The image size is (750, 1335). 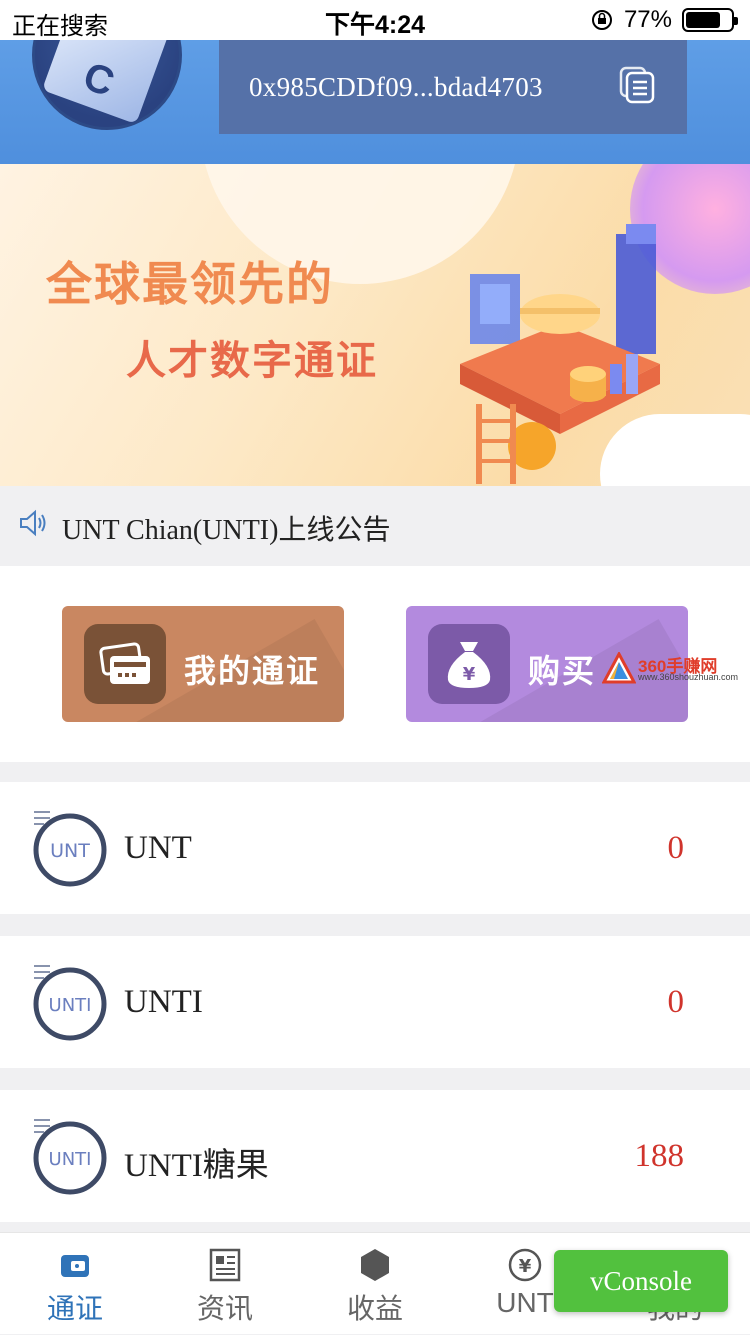 I want to click on my-token-button: 我的通证, so click(x=203, y=664).